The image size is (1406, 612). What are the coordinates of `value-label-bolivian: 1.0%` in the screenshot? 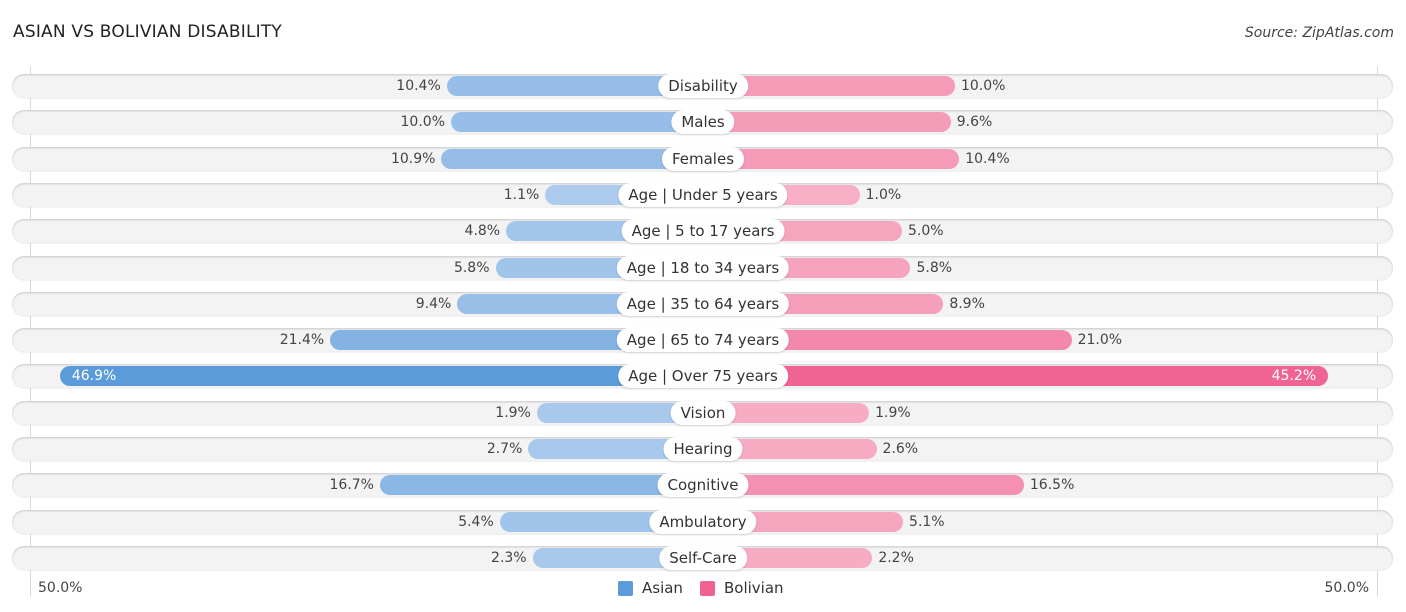 It's located at (883, 194).